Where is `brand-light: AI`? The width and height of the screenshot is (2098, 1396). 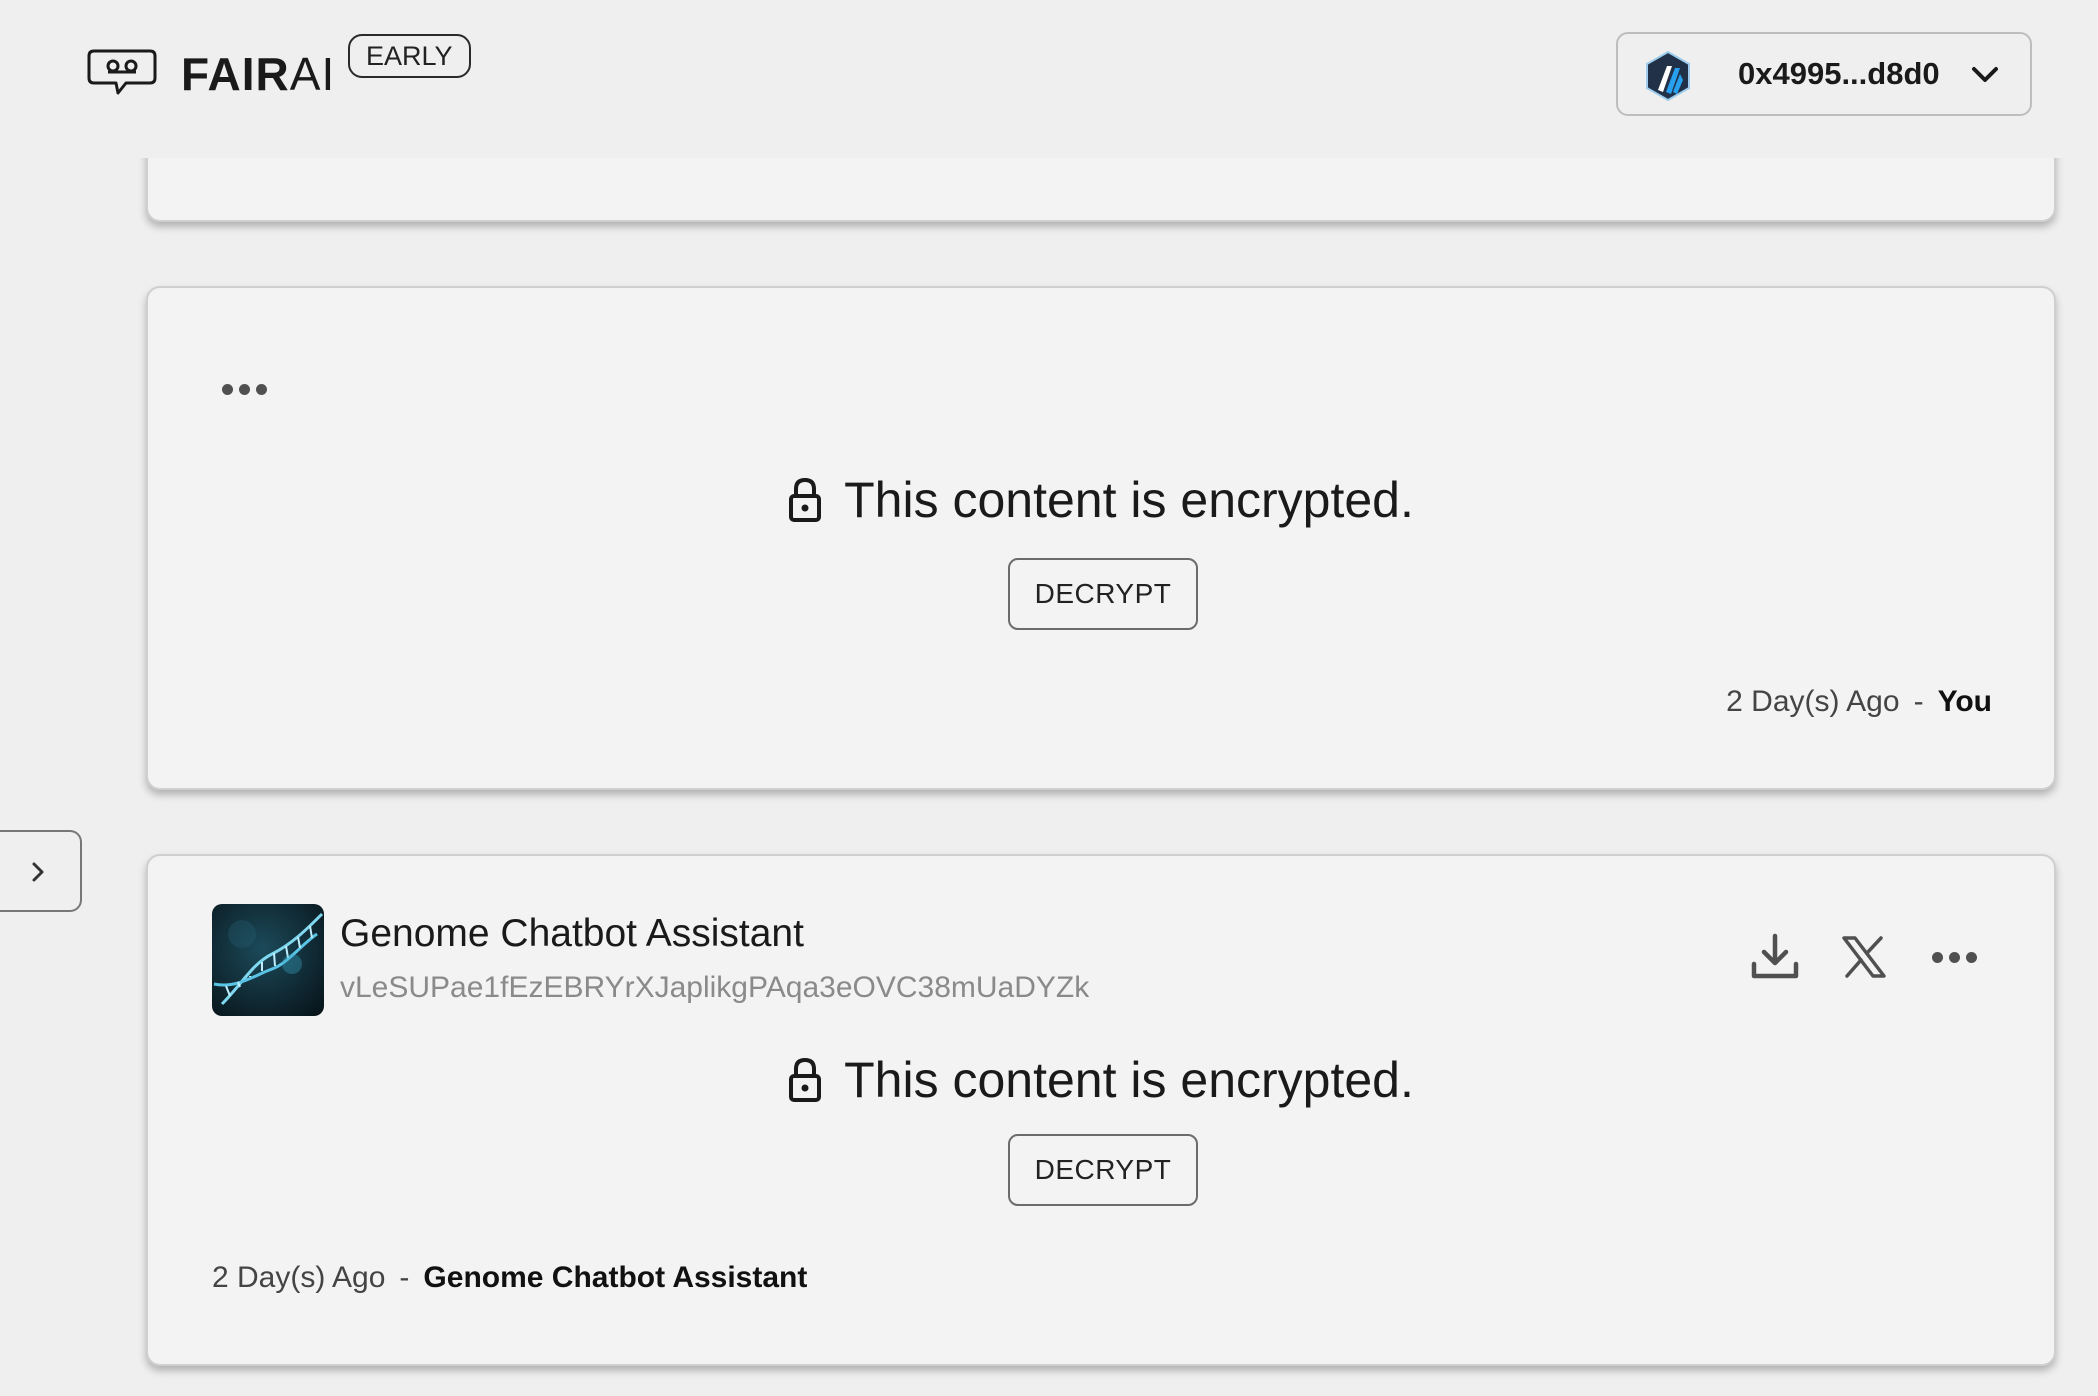
brand-light: AI is located at coordinates (312, 74).